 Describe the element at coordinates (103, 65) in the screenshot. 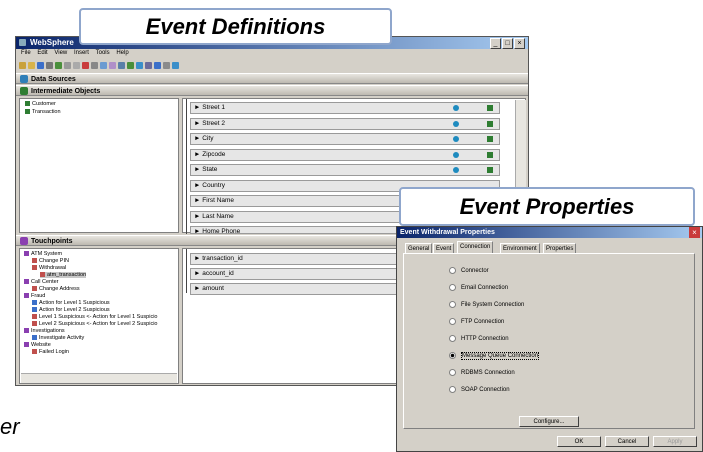

I see `toolbar-arrow-icon` at that location.